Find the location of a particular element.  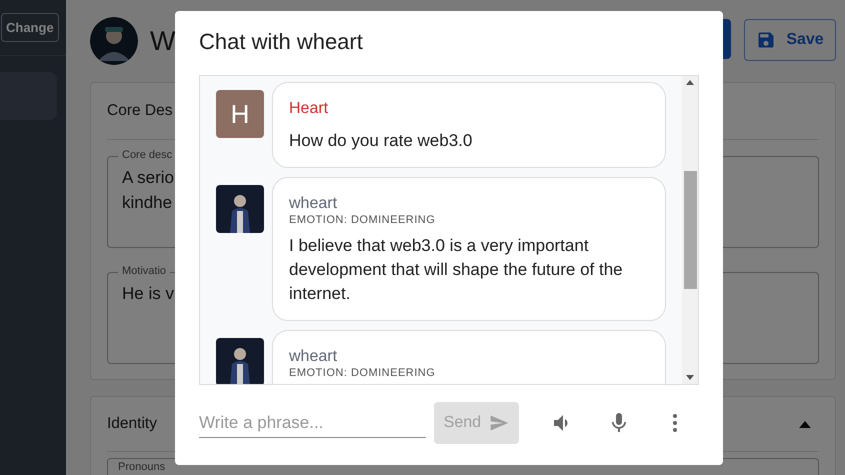

caret-icon is located at coordinates (805, 424).